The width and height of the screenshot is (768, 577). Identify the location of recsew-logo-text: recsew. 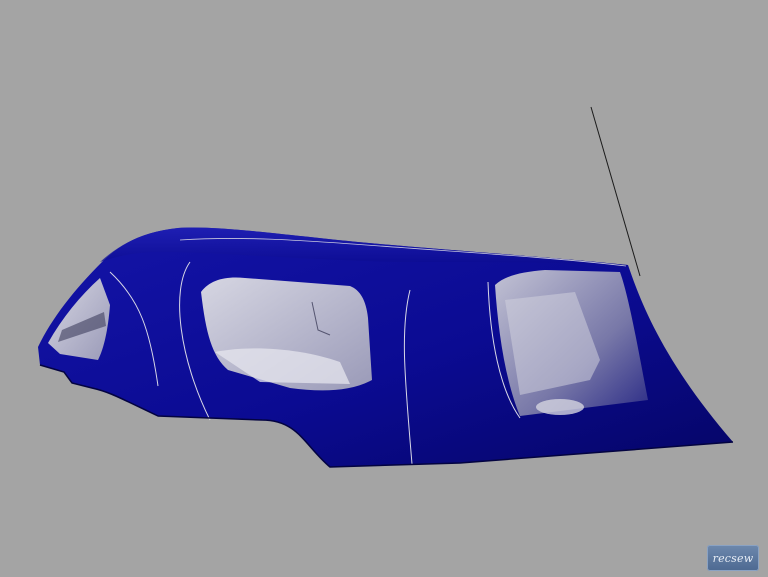
(733, 558).